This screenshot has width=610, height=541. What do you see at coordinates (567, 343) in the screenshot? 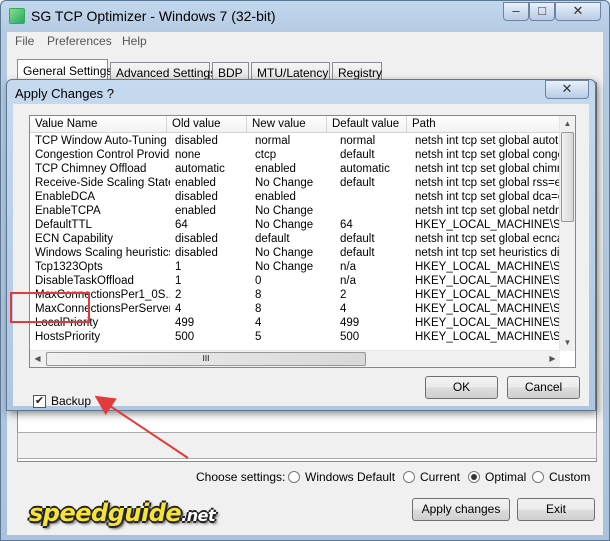
I see `scroll-down-arrow-icon: ▼` at bounding box center [567, 343].